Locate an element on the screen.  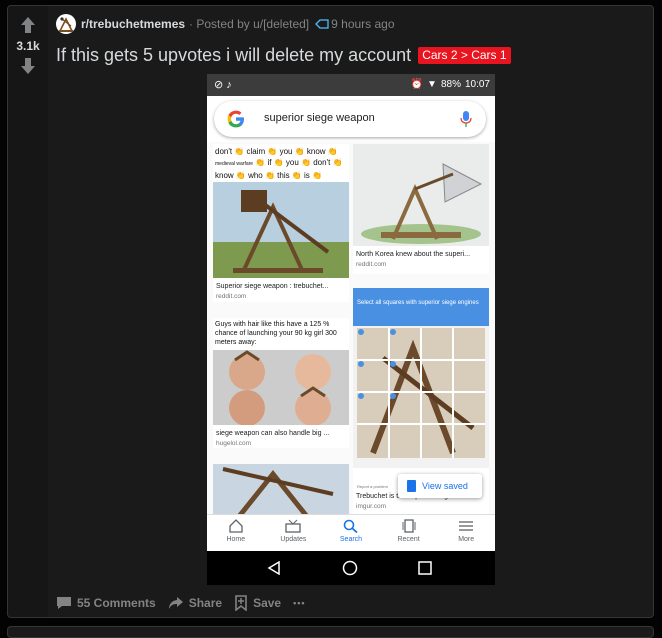
nav-recent: Recent is located at coordinates (409, 533).